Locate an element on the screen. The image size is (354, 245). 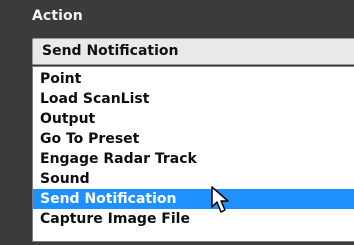
option-engage-radar-track: Engage Radar Track is located at coordinates (193, 159).